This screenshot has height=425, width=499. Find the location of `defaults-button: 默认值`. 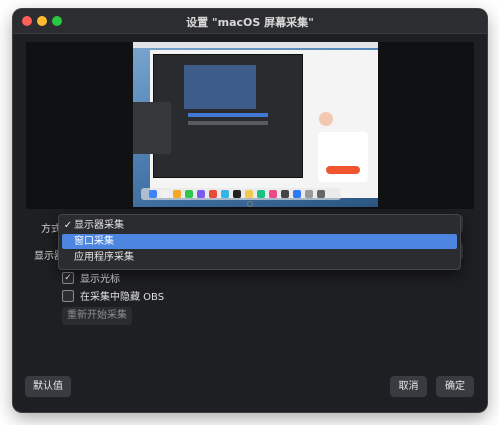

defaults-button: 默认值 is located at coordinates (48, 386).